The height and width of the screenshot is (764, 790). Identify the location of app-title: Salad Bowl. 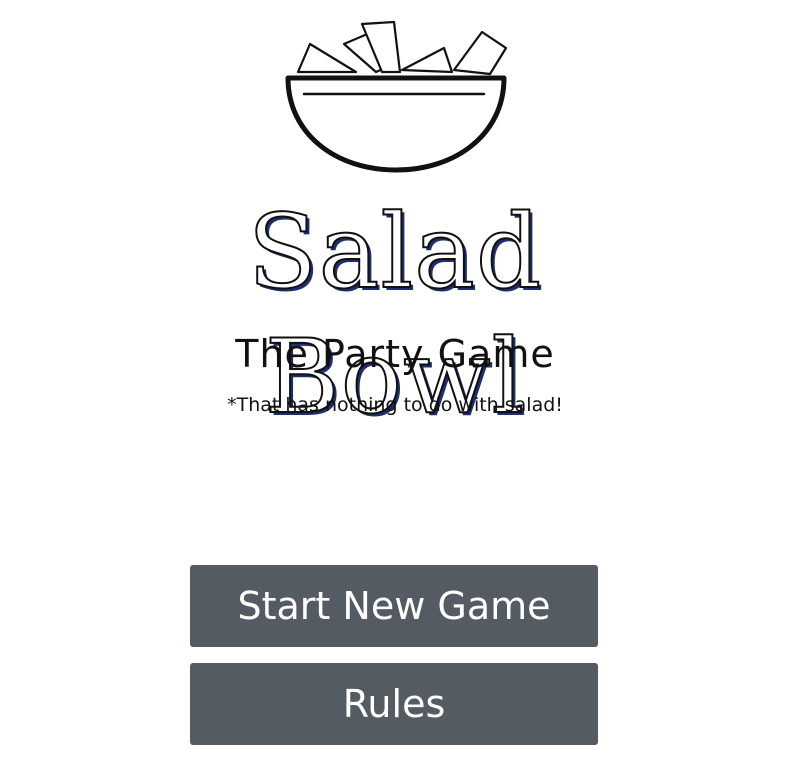
(395, 315).